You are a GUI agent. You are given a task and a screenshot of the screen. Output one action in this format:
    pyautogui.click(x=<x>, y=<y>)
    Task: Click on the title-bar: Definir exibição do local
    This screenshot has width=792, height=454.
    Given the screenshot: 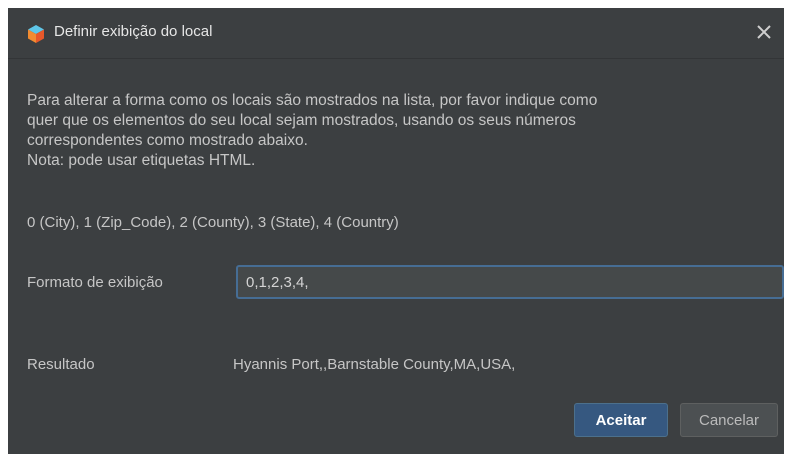 What is the action you would take?
    pyautogui.click(x=396, y=33)
    